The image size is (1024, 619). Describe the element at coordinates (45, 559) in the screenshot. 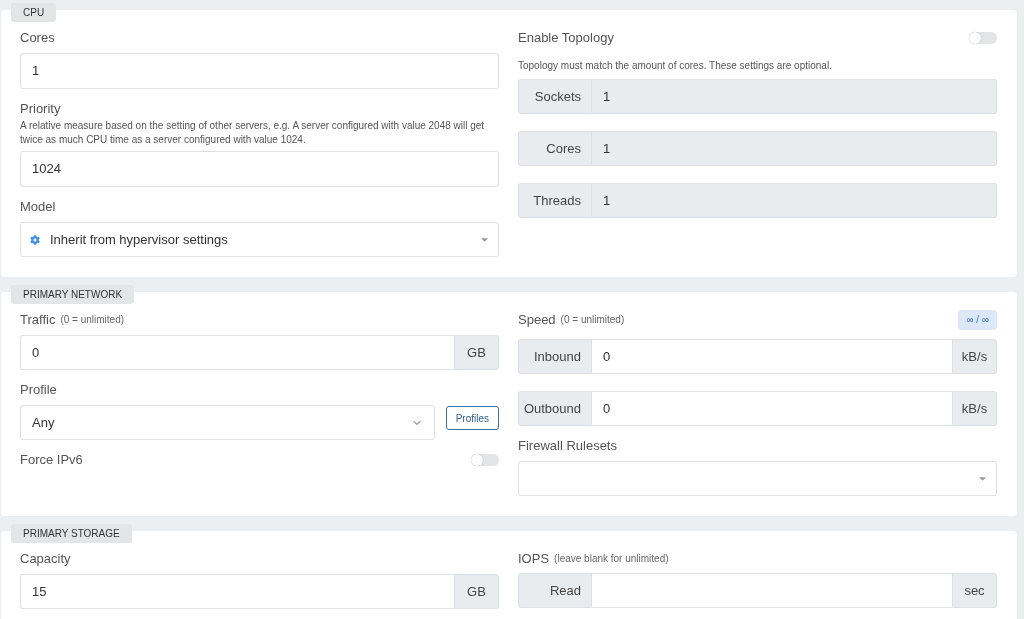

I see `field-label: Capacity` at that location.